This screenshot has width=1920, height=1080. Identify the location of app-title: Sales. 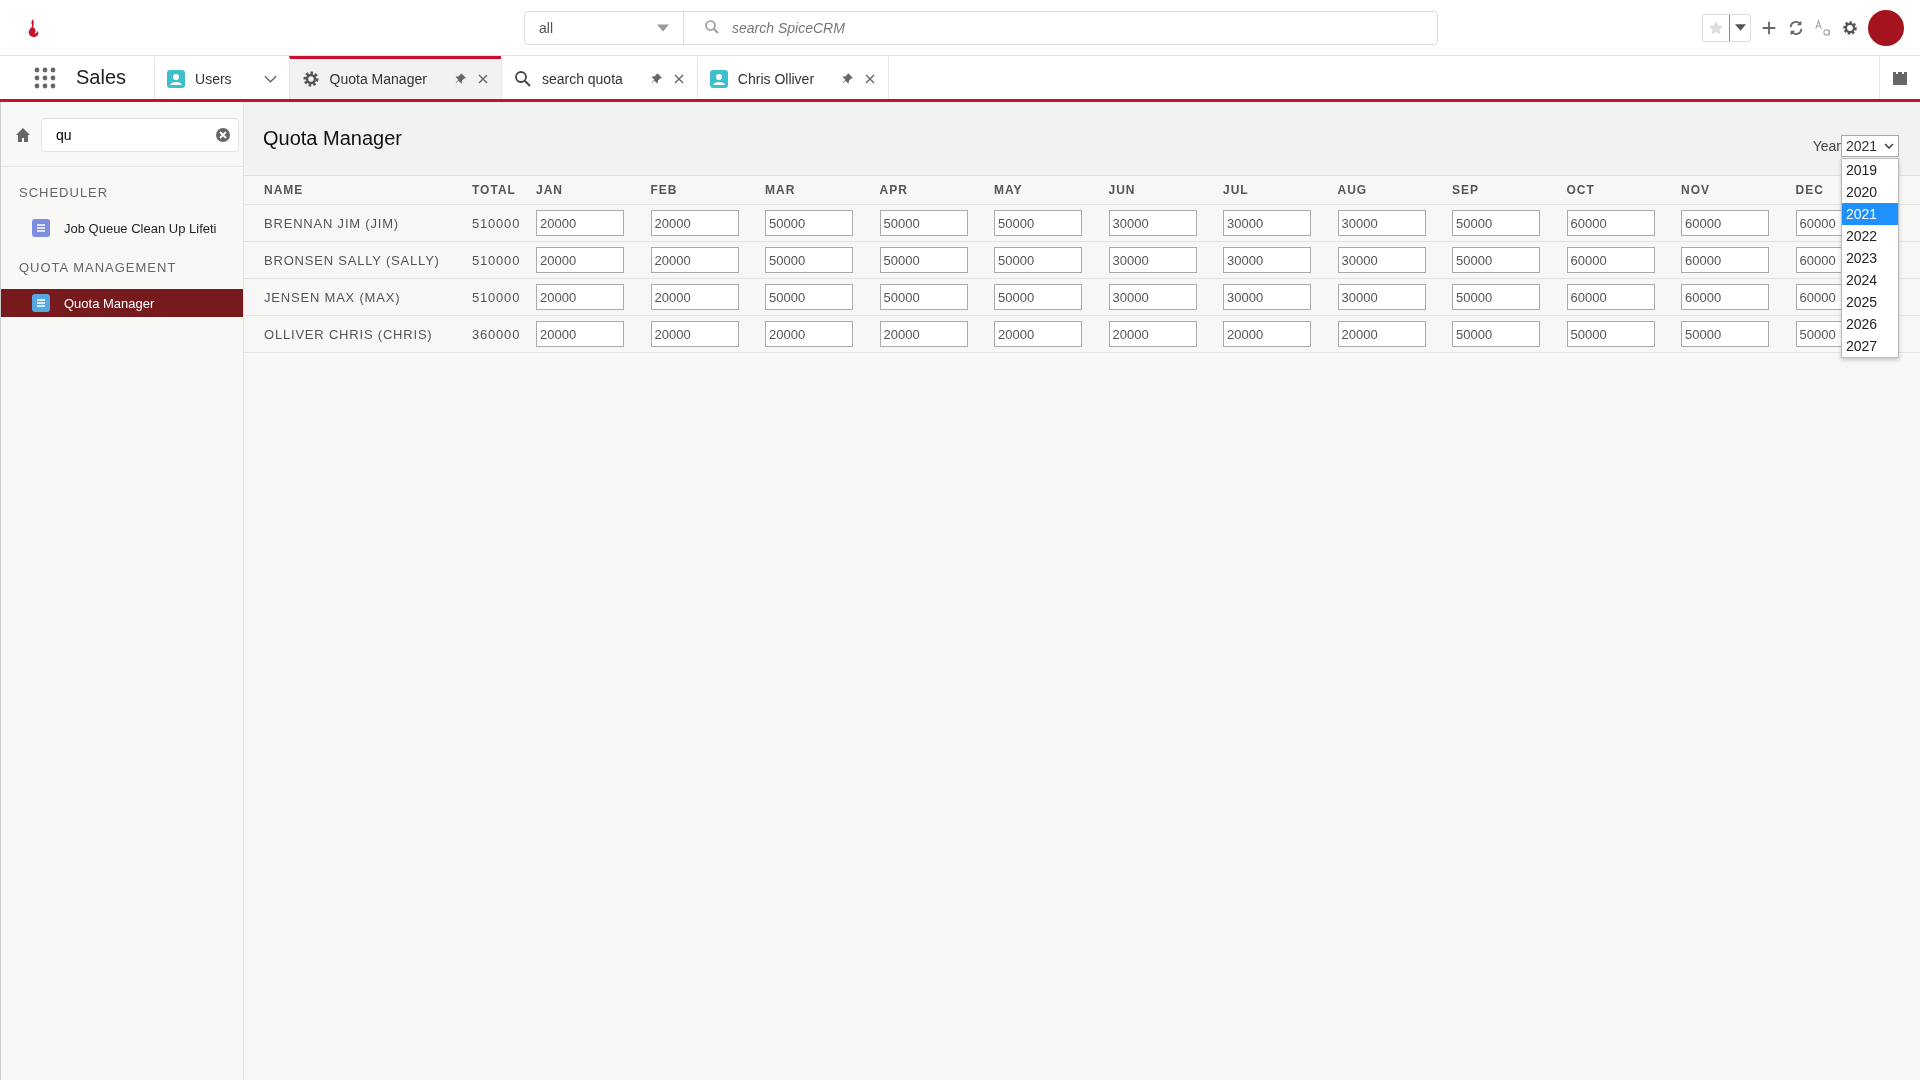
(101, 77).